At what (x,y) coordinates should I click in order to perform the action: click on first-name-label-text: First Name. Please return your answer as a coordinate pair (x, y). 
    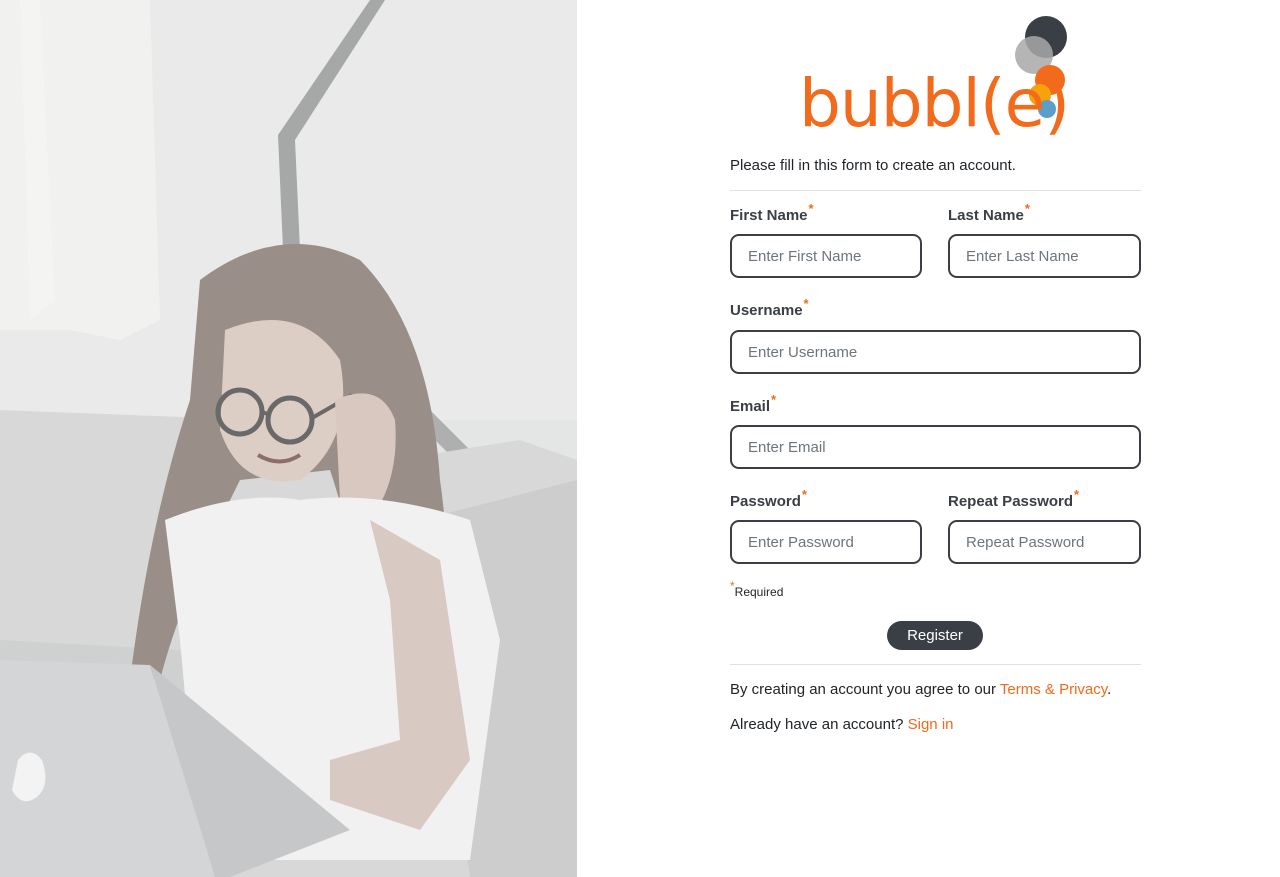
    Looking at the image, I should click on (769, 215).